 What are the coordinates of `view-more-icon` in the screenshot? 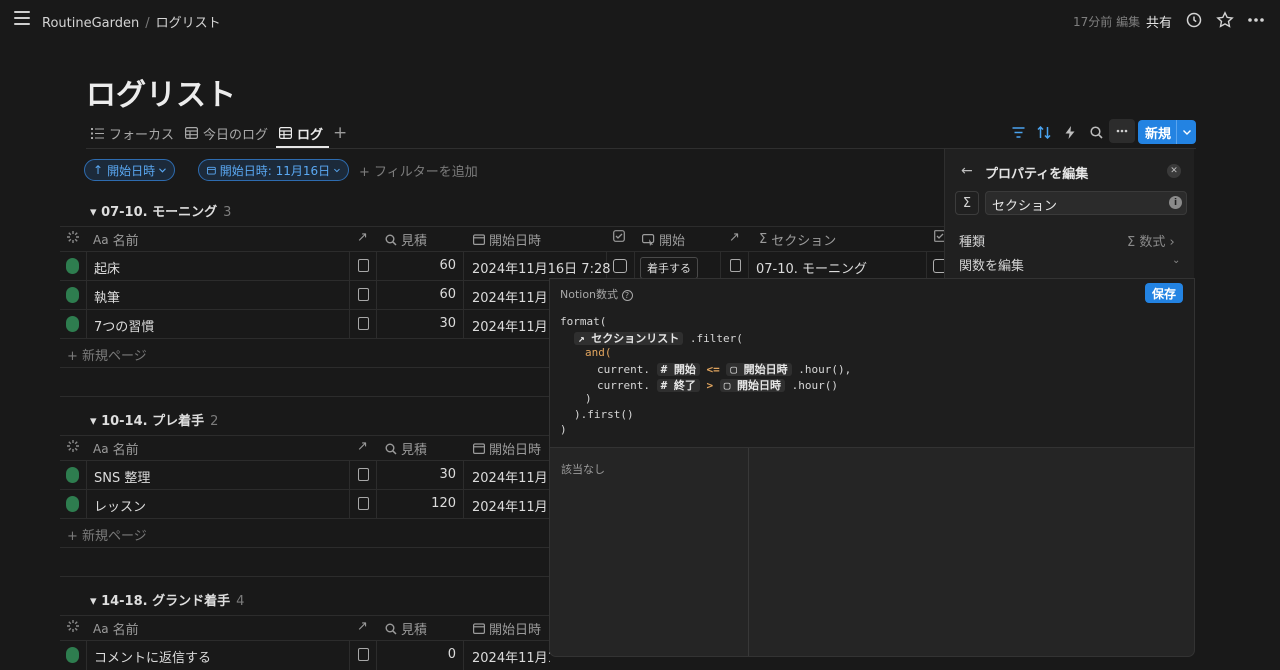 It's located at (1122, 131).